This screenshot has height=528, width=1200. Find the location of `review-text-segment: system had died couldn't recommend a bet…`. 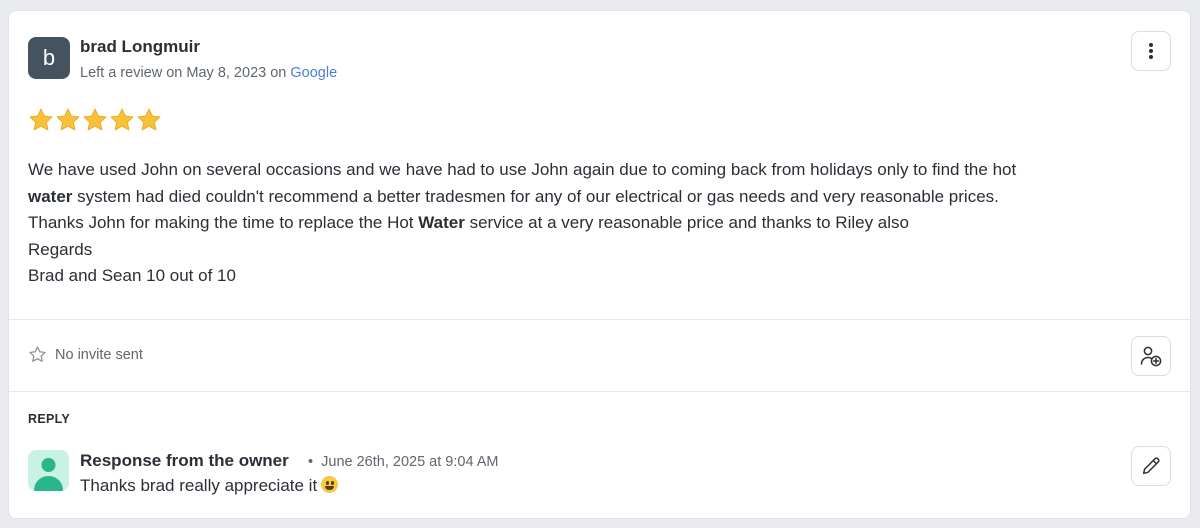

review-text-segment: system had died couldn't recommend a bet… is located at coordinates (535, 196).